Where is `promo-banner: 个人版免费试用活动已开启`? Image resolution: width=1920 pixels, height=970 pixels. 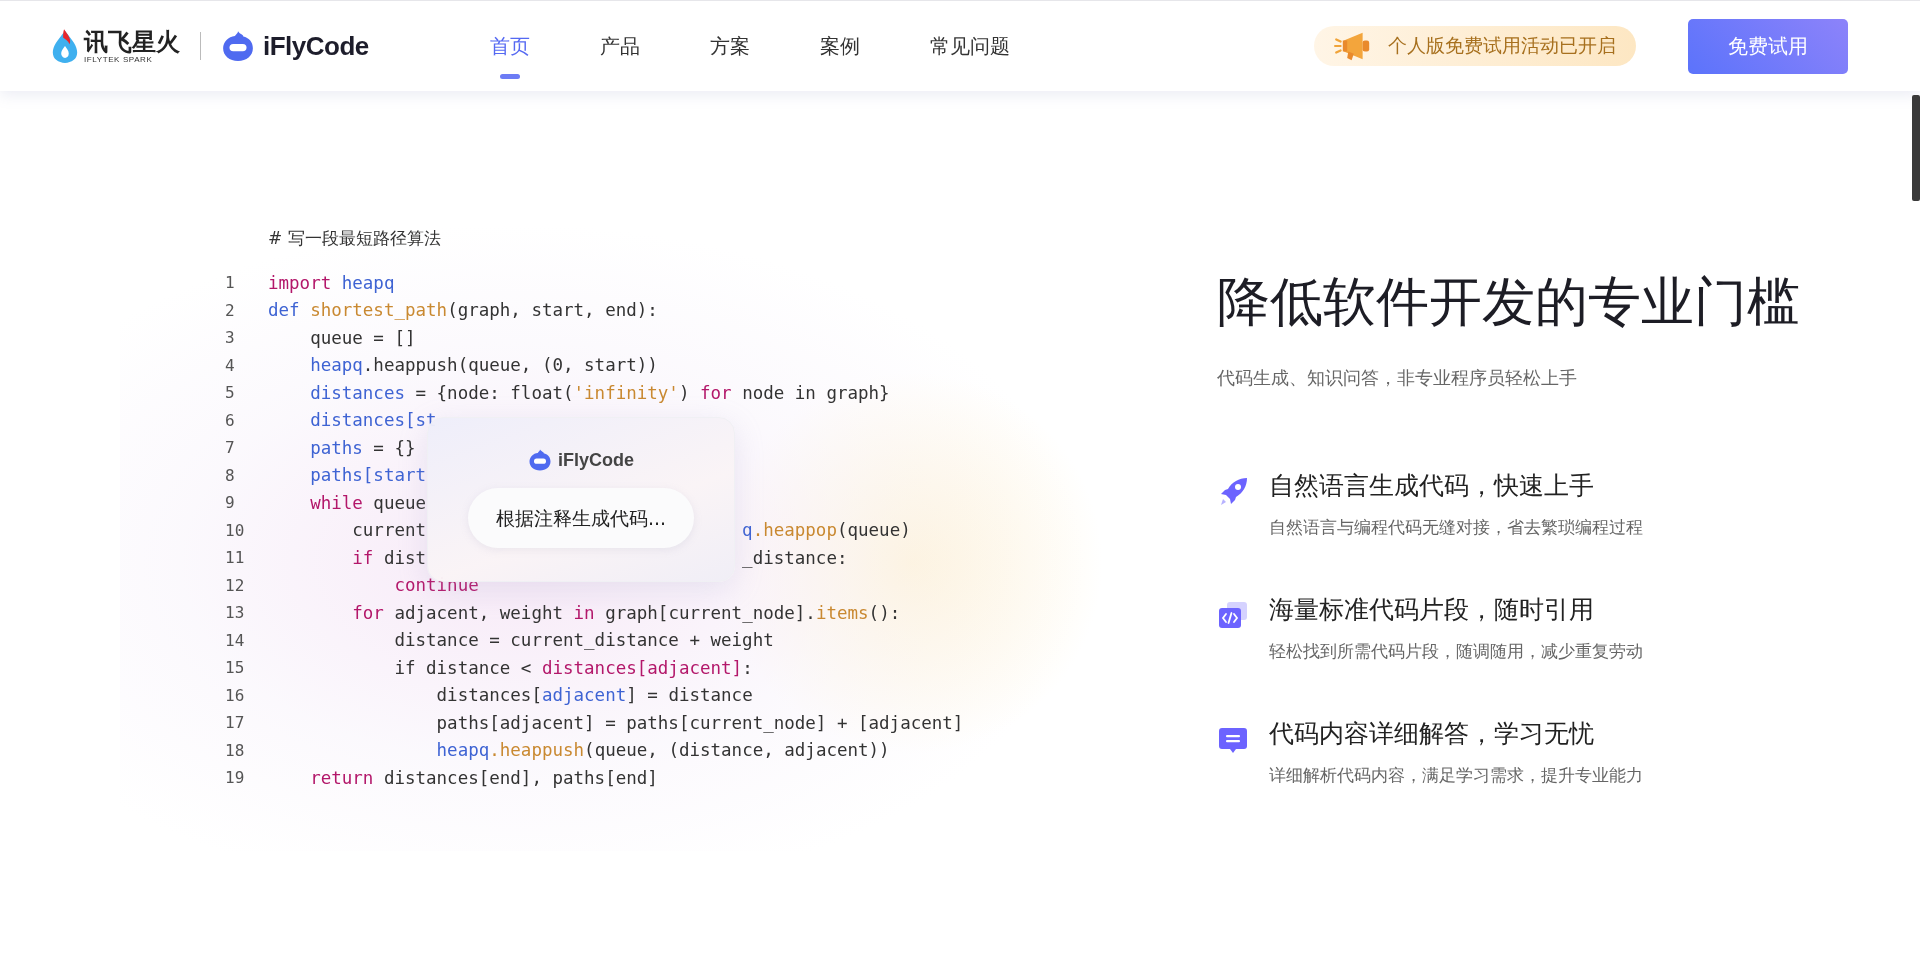
promo-banner: 个人版免费试用活动已开启 is located at coordinates (1475, 46).